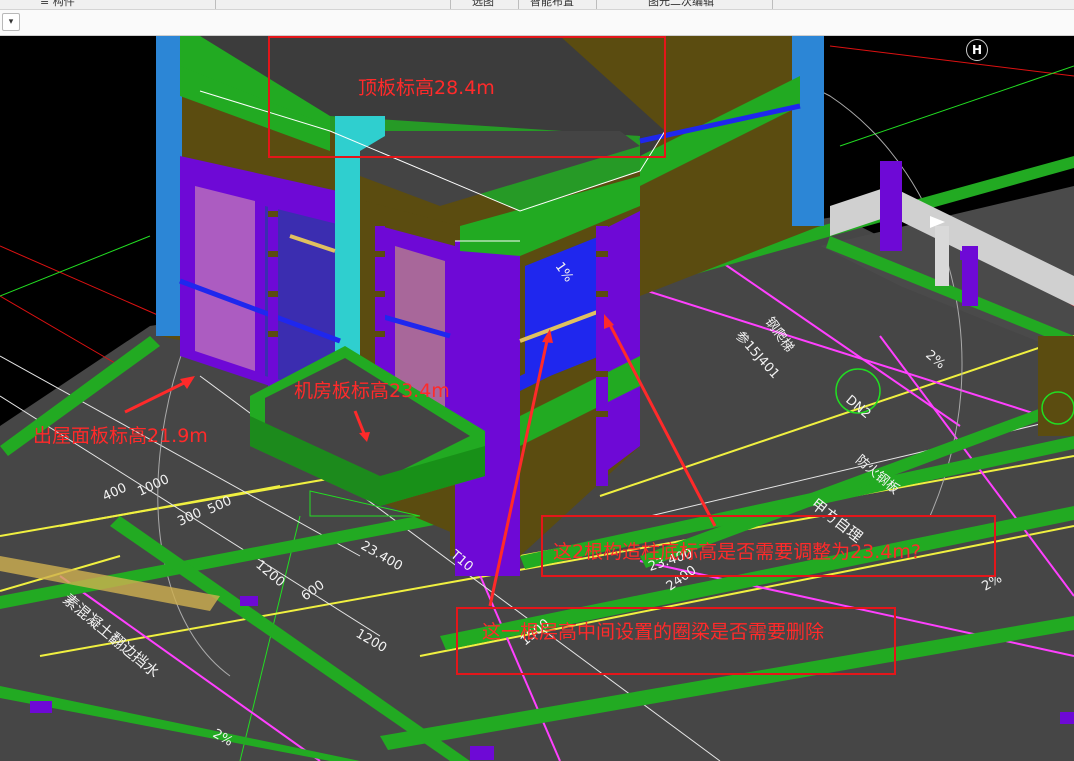  What do you see at coordinates (483, 4) in the screenshot?
I see `ribbon-tab-view: 选图` at bounding box center [483, 4].